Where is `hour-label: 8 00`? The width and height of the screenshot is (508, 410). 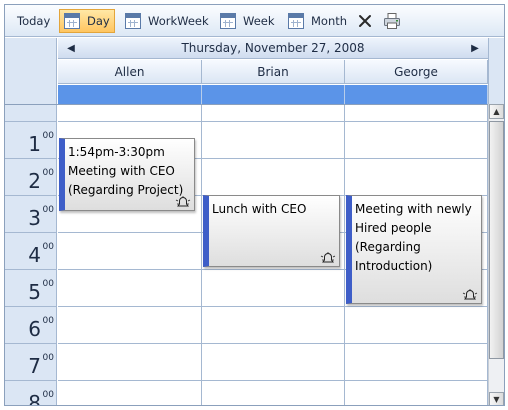
hour-label: 8 00 is located at coordinates (31, 392).